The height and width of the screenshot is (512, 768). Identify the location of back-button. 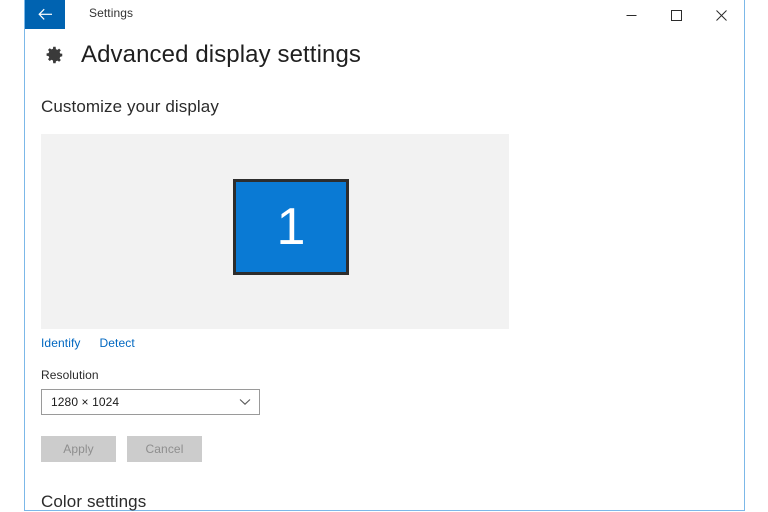
(45, 14).